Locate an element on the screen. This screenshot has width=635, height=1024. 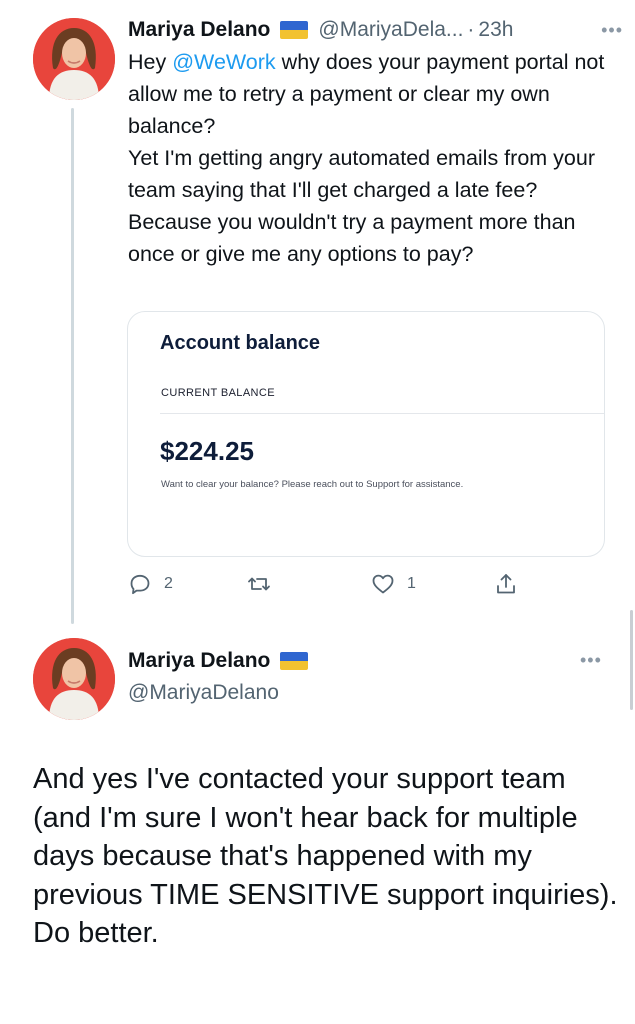
thread-connector is located at coordinates (72, 366).